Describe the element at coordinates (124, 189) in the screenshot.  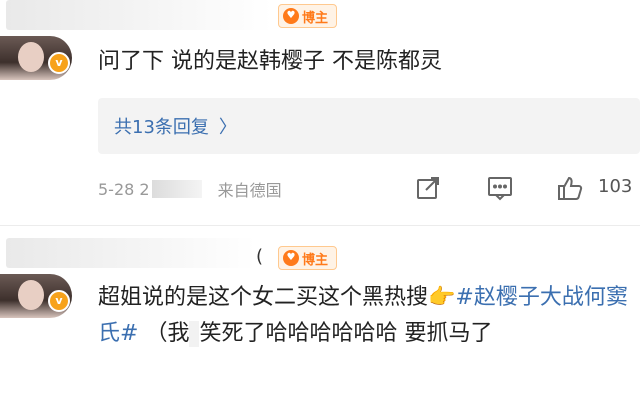
I see `timestamp: 5-28 2` at that location.